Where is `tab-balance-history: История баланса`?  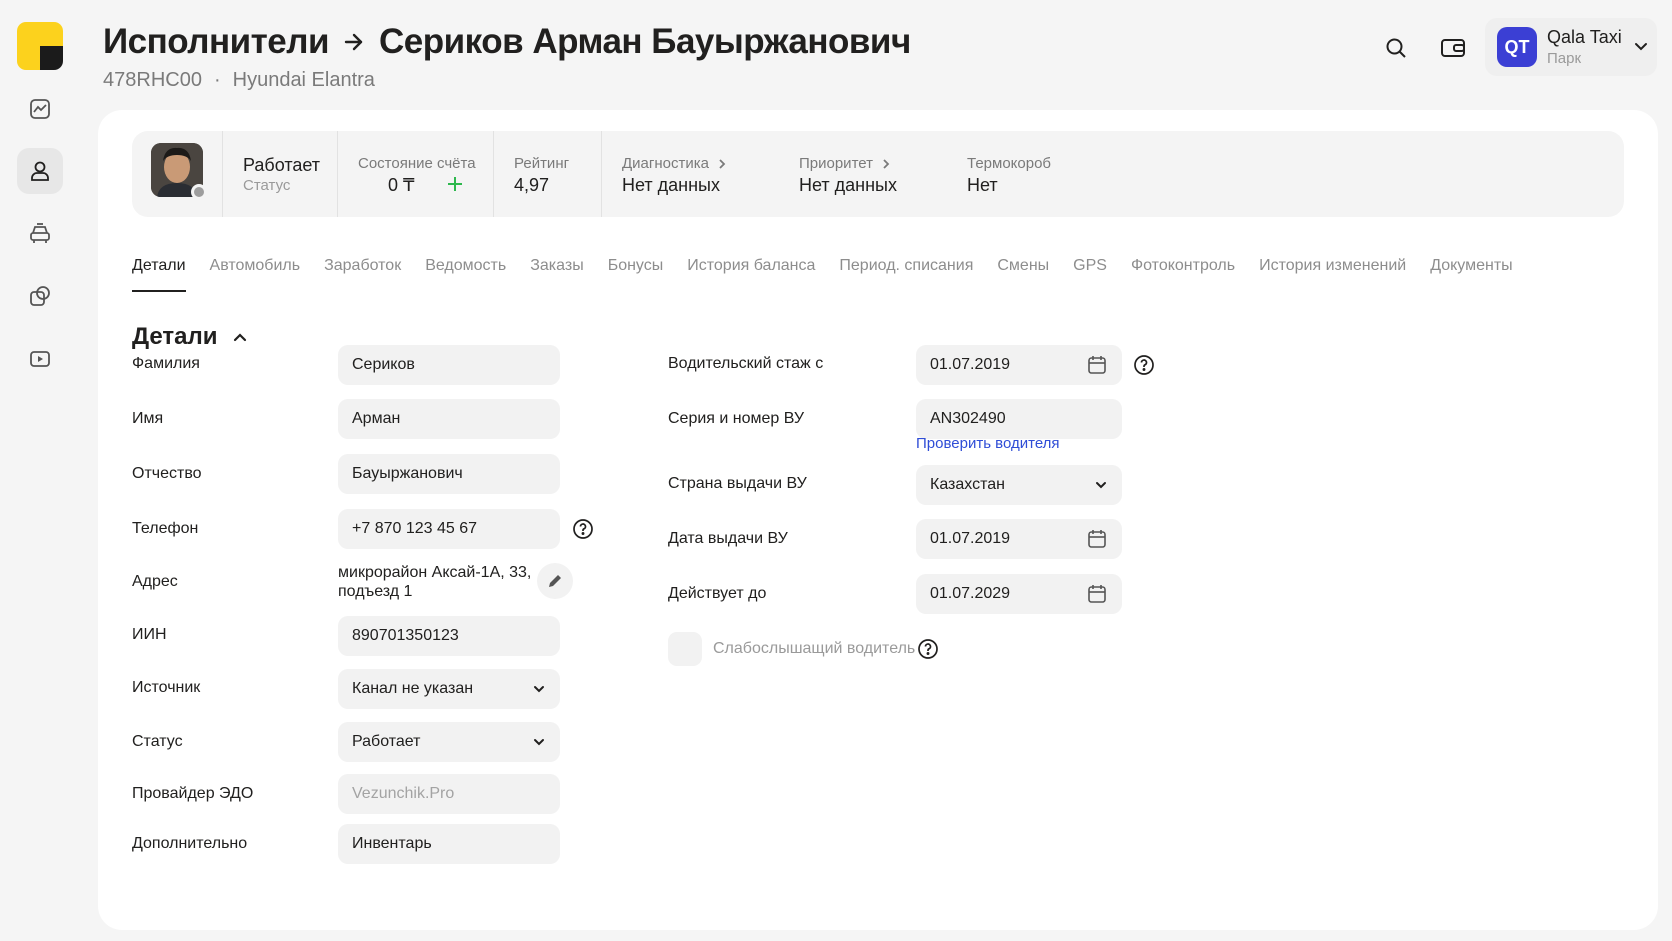 tab-balance-history: История баланса is located at coordinates (751, 274).